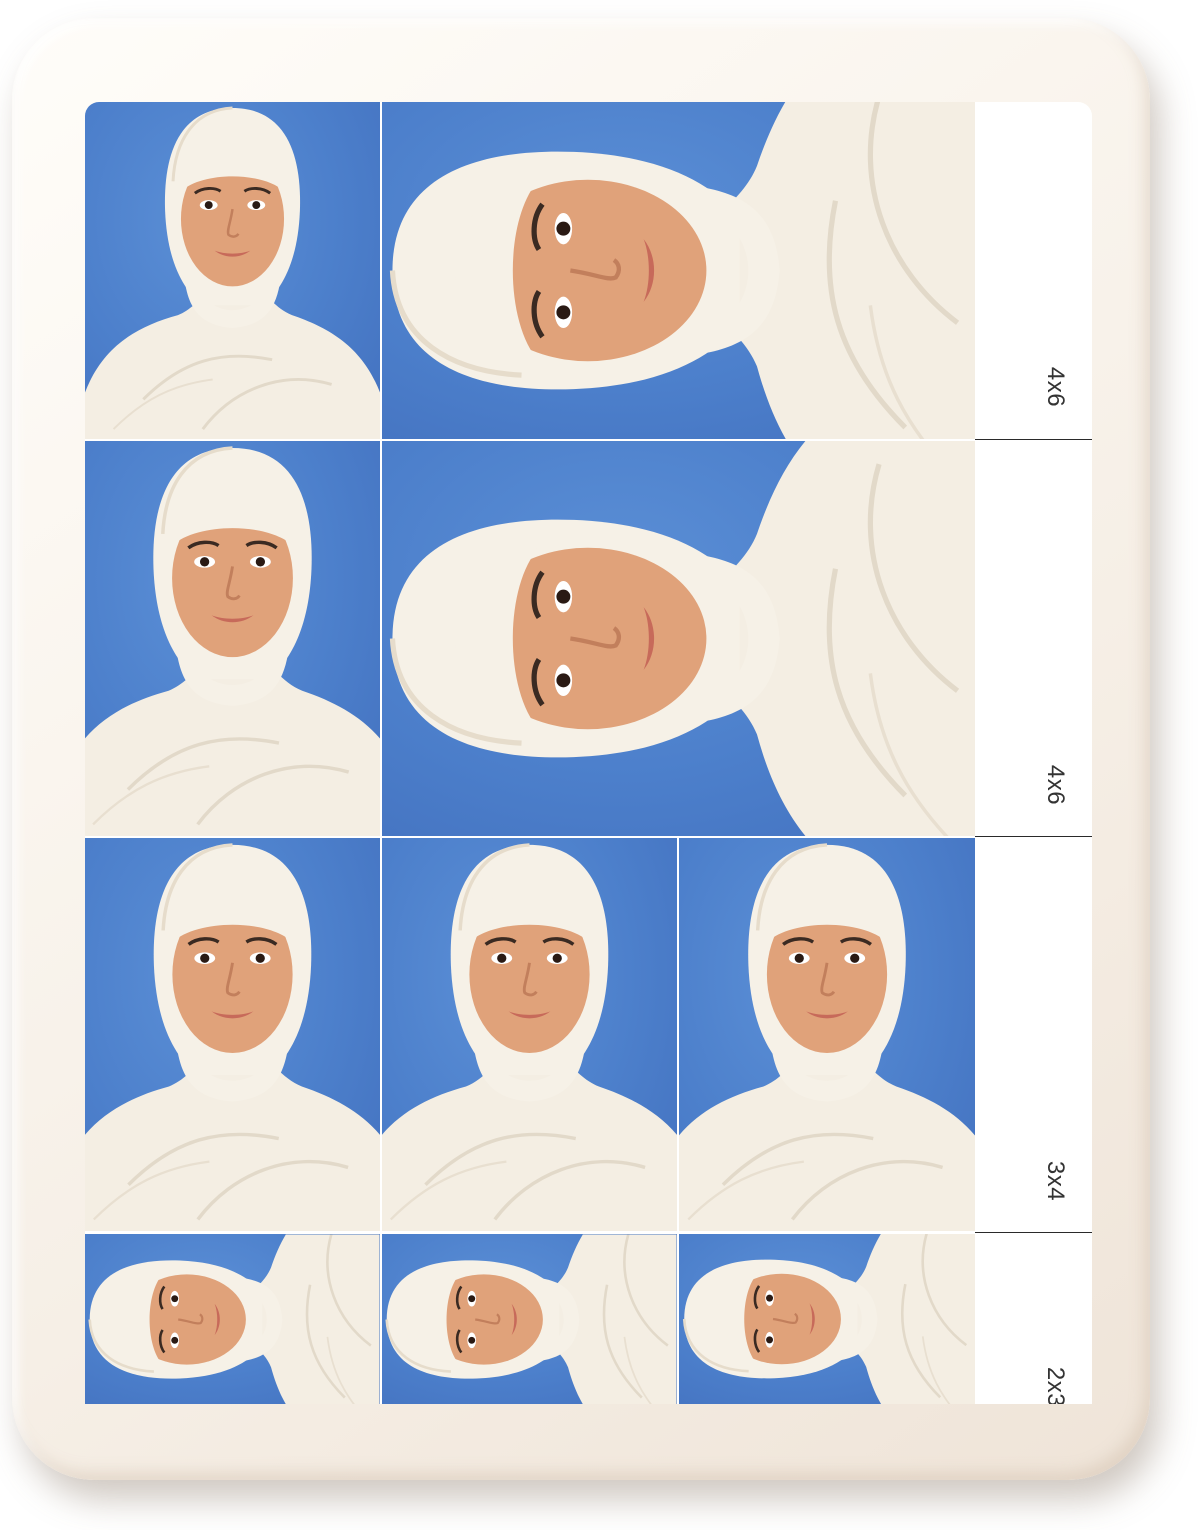 This screenshot has width=1200, height=1530. I want to click on size-label-4x6-b: 4x6, so click(1055, 785).